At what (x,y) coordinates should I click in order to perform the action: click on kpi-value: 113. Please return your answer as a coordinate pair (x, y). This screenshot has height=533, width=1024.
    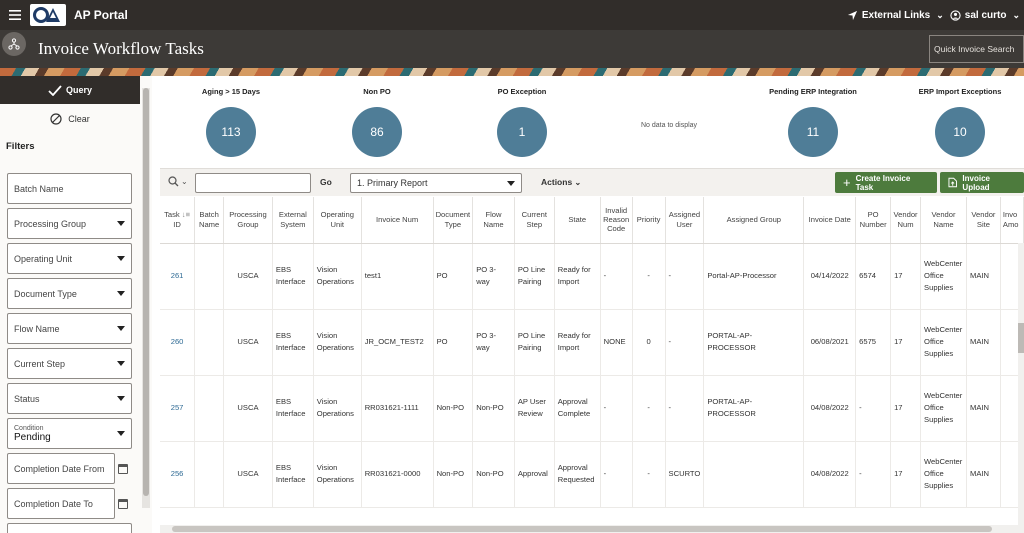
    Looking at the image, I should click on (231, 132).